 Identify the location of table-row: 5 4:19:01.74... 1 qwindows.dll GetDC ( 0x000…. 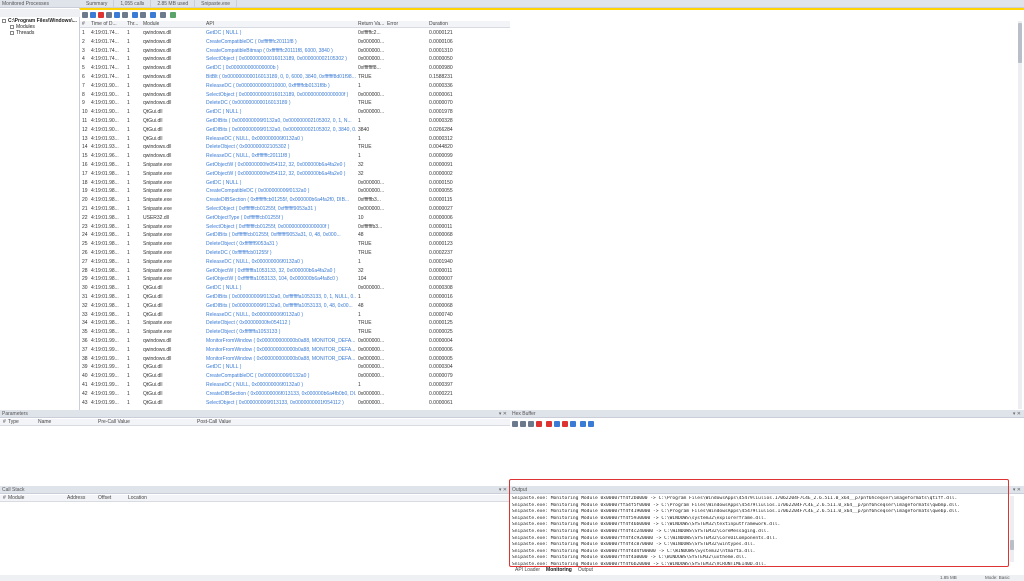
(295, 68).